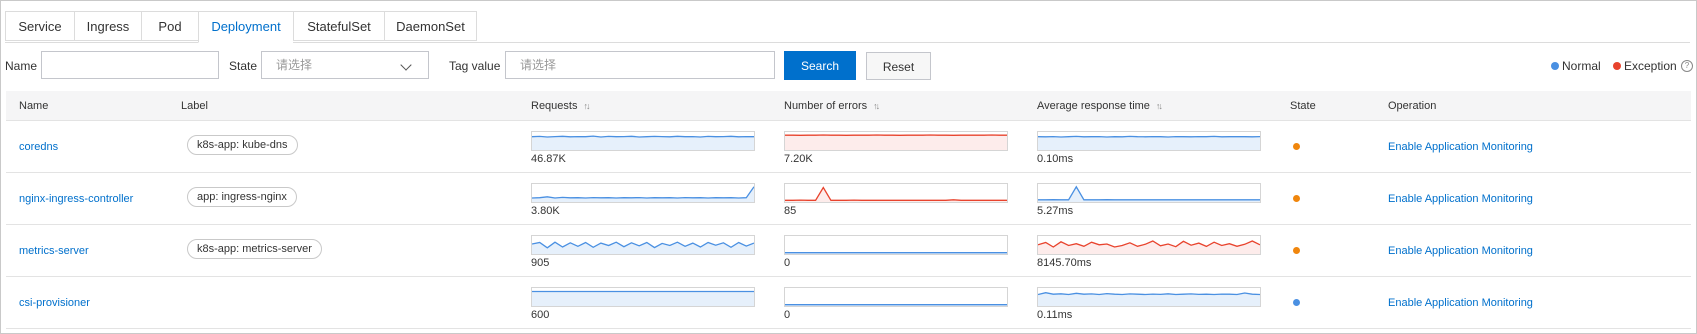 This screenshot has width=1697, height=334. What do you see at coordinates (21, 66) in the screenshot?
I see `name-filter-label: Name` at bounding box center [21, 66].